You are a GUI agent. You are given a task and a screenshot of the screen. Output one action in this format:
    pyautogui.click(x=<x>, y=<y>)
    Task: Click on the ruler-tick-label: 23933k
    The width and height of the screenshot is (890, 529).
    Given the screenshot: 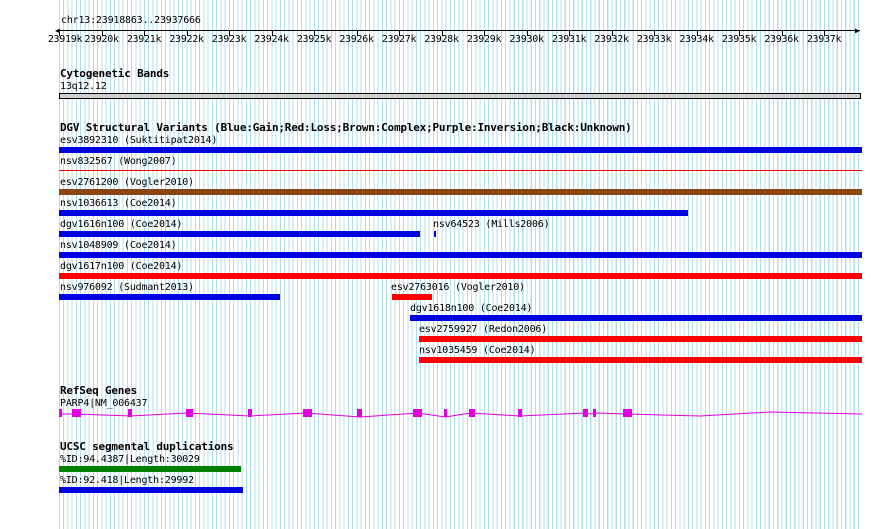 What is the action you would take?
    pyautogui.click(x=654, y=39)
    